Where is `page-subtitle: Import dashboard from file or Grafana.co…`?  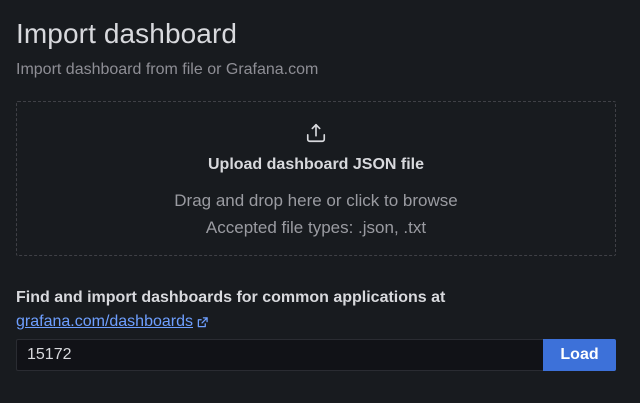
page-subtitle: Import dashboard from file or Grafana.co… is located at coordinates (167, 69).